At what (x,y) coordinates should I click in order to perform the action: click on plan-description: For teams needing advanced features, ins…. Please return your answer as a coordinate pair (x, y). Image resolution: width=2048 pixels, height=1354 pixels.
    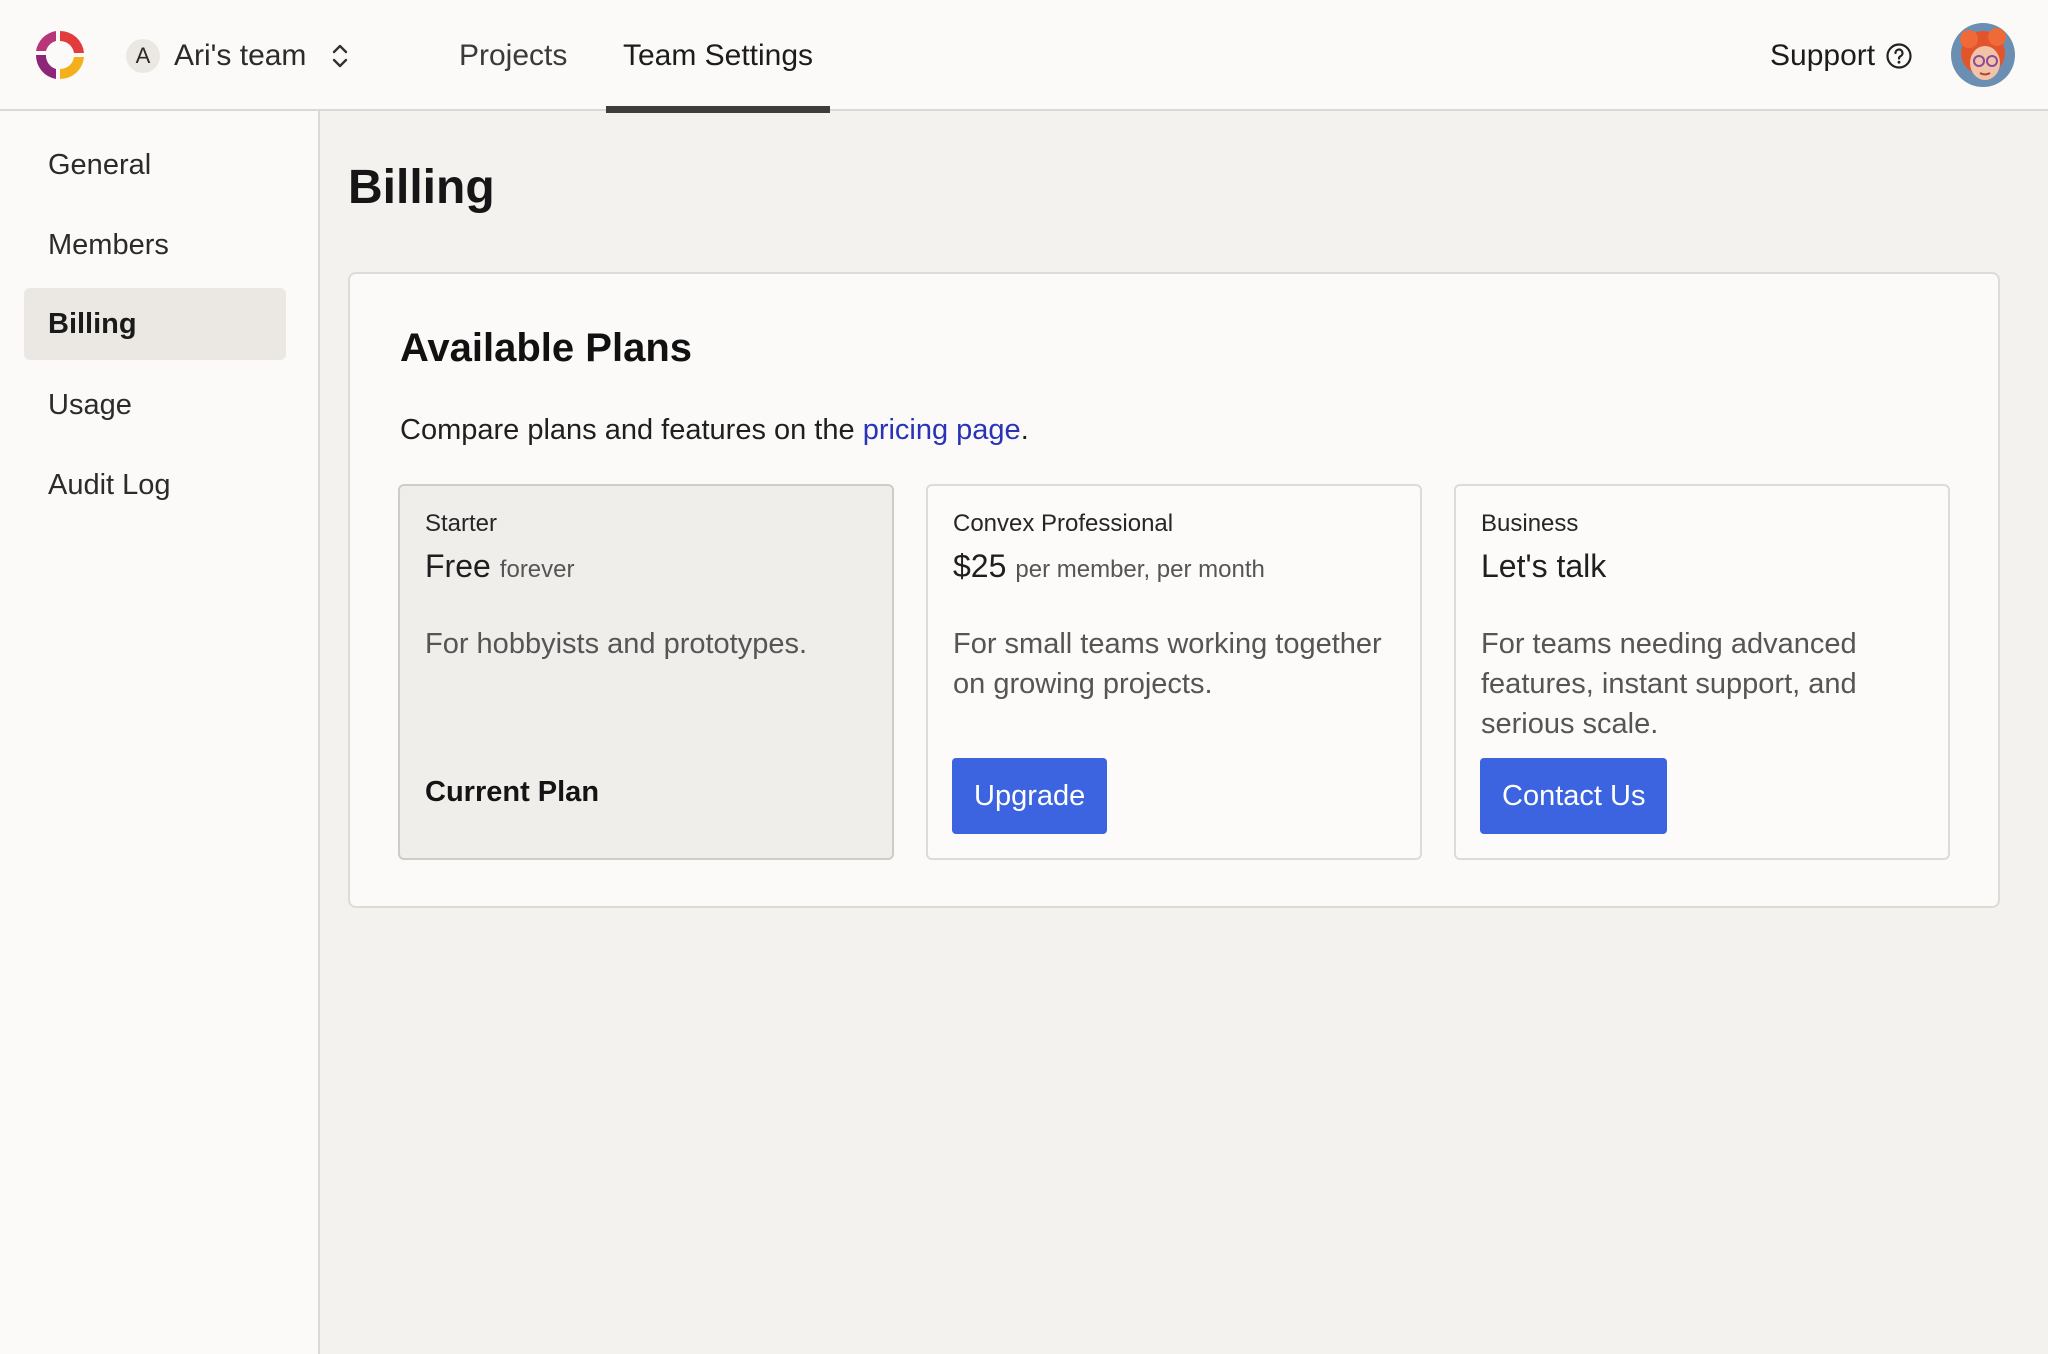
    Looking at the image, I should click on (1669, 684).